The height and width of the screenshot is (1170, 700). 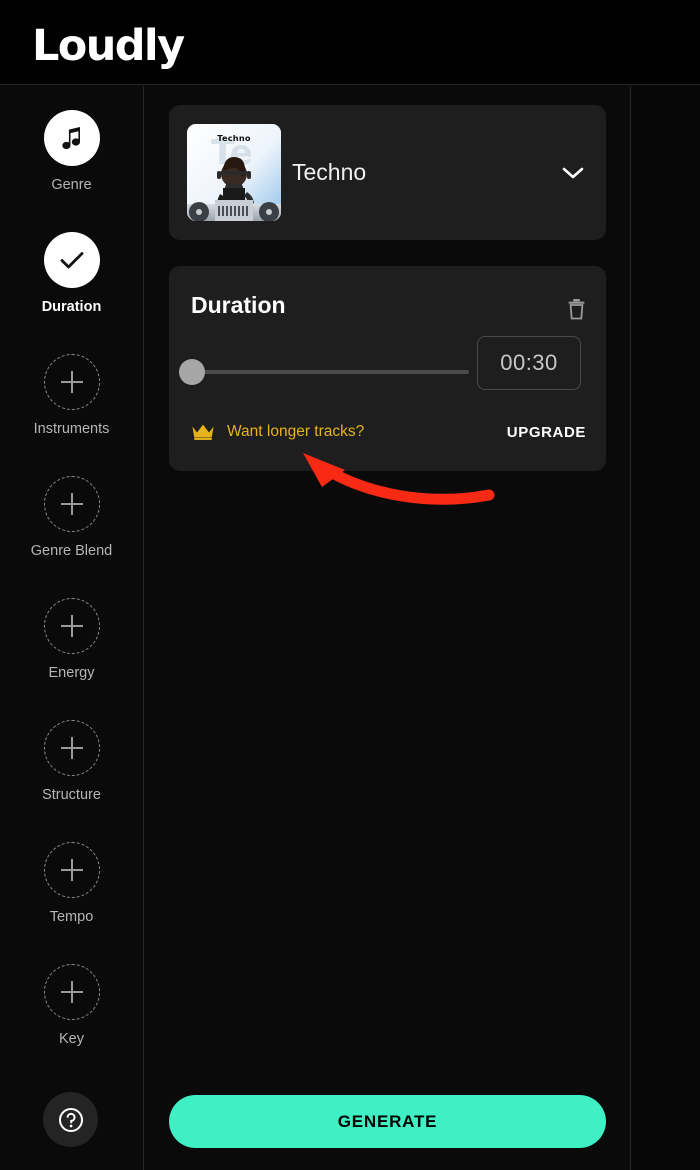 I want to click on sidebar-icon-circle-duration, so click(x=71, y=260).